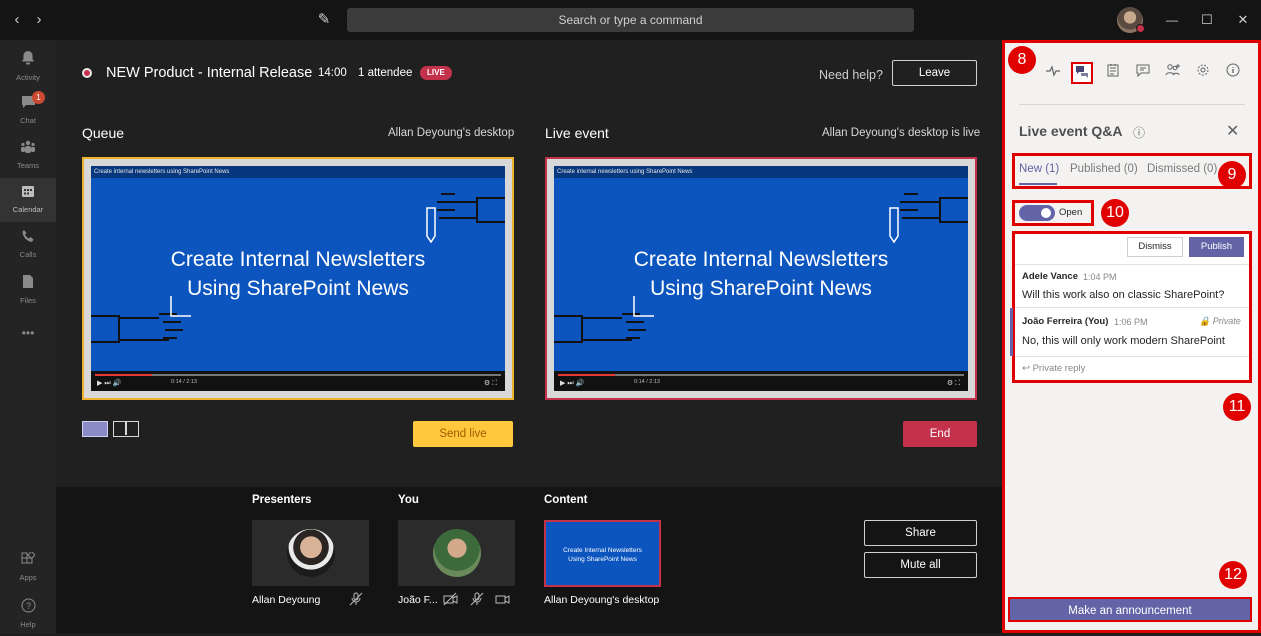 This screenshot has height=636, width=1261. Describe the element at coordinates (761, 288) in the screenshot. I see `video-subheadline: Using SharePoint News` at that location.